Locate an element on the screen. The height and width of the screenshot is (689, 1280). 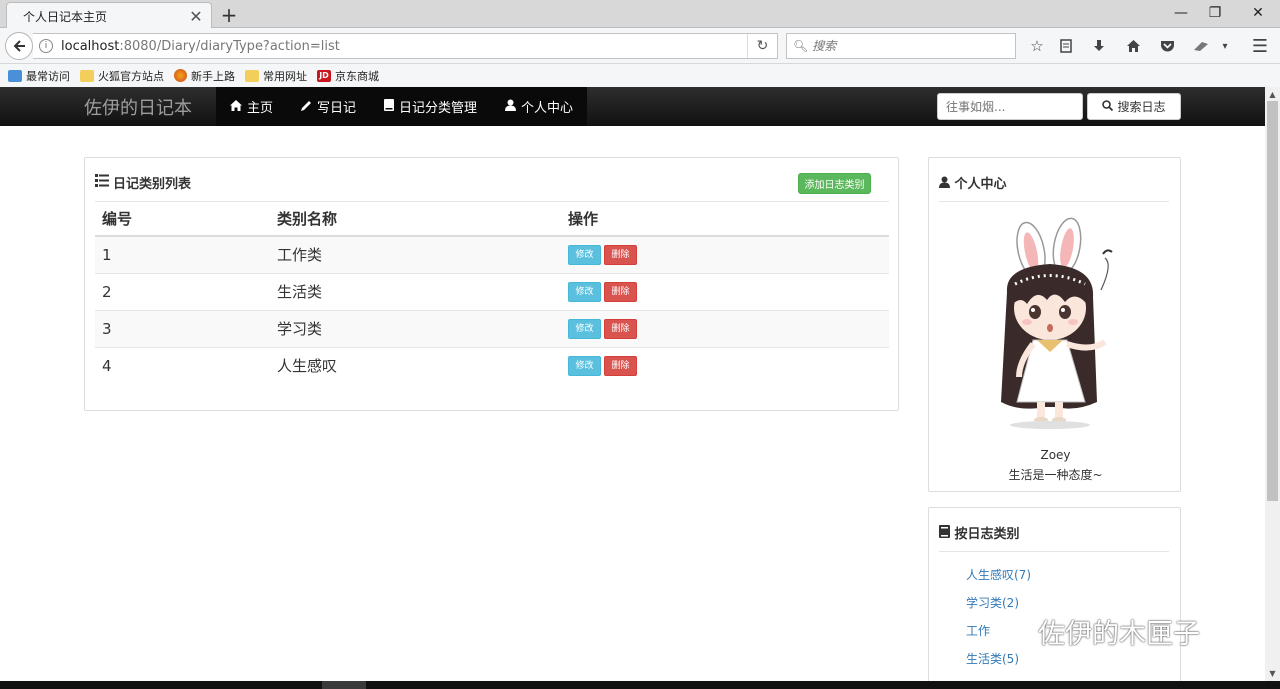
folder-icon is located at coordinates (87, 75).